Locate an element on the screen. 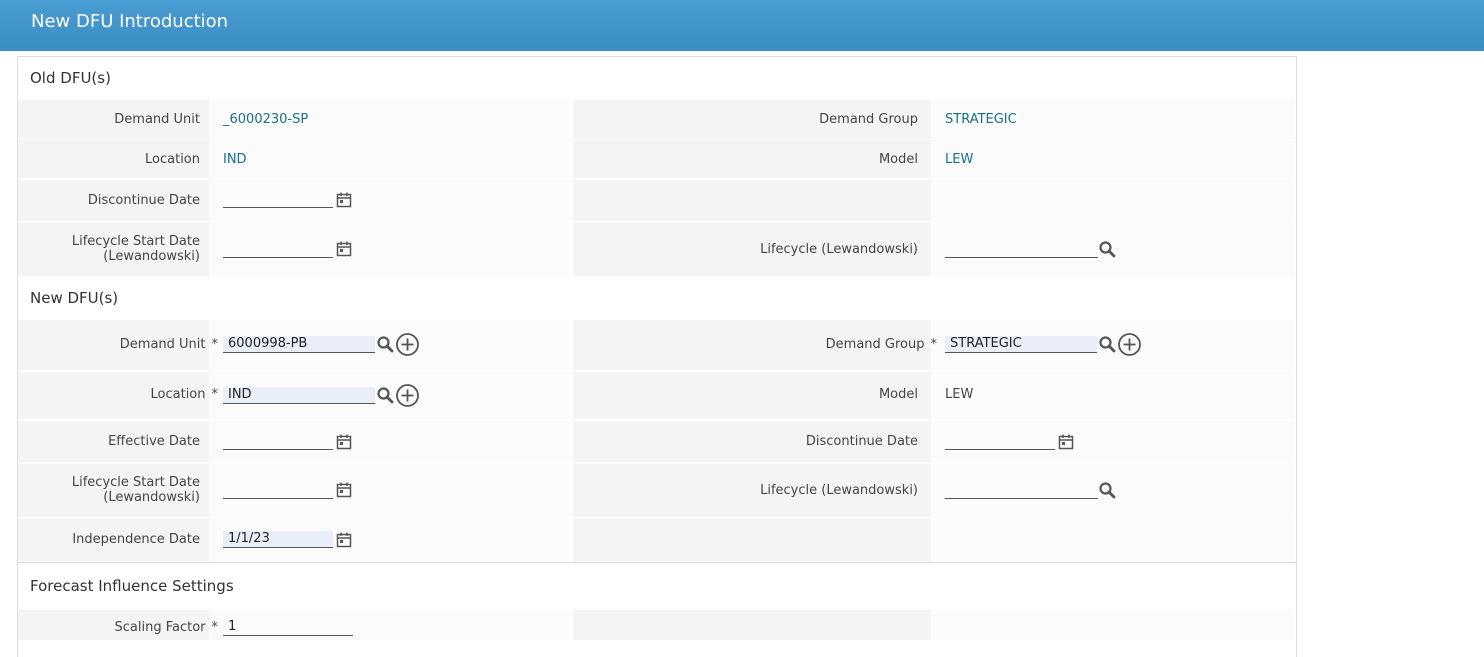  old-model-label: Model is located at coordinates (898, 159).